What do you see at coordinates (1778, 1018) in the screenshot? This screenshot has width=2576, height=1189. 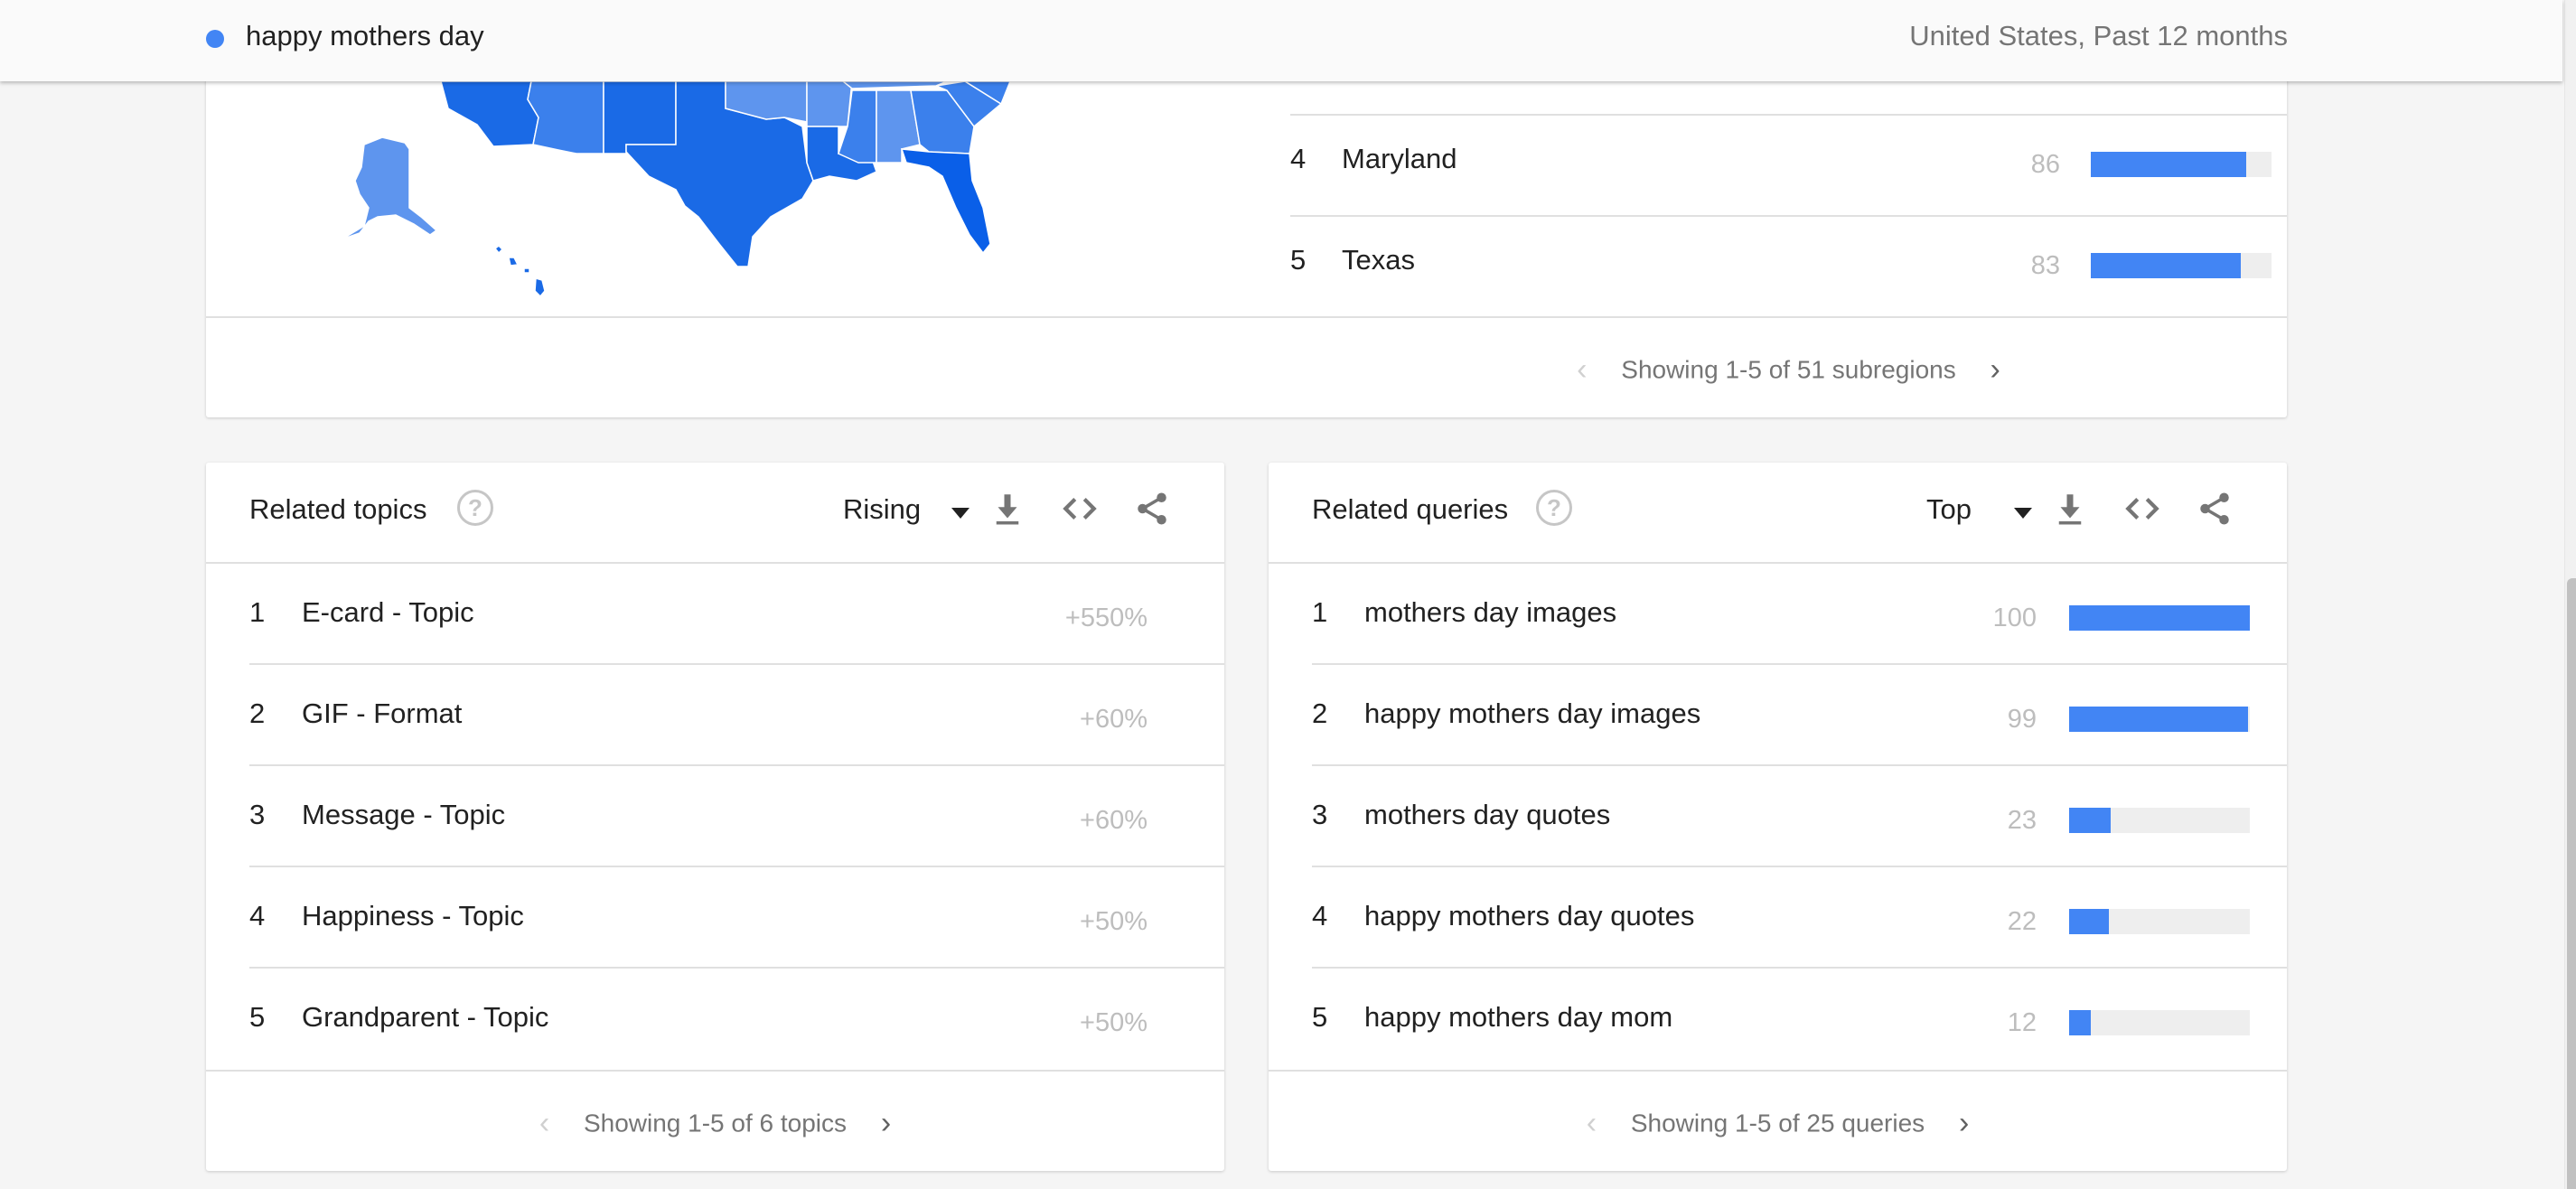 I see `query-row: 5 happy mothers day mom 12` at bounding box center [1778, 1018].